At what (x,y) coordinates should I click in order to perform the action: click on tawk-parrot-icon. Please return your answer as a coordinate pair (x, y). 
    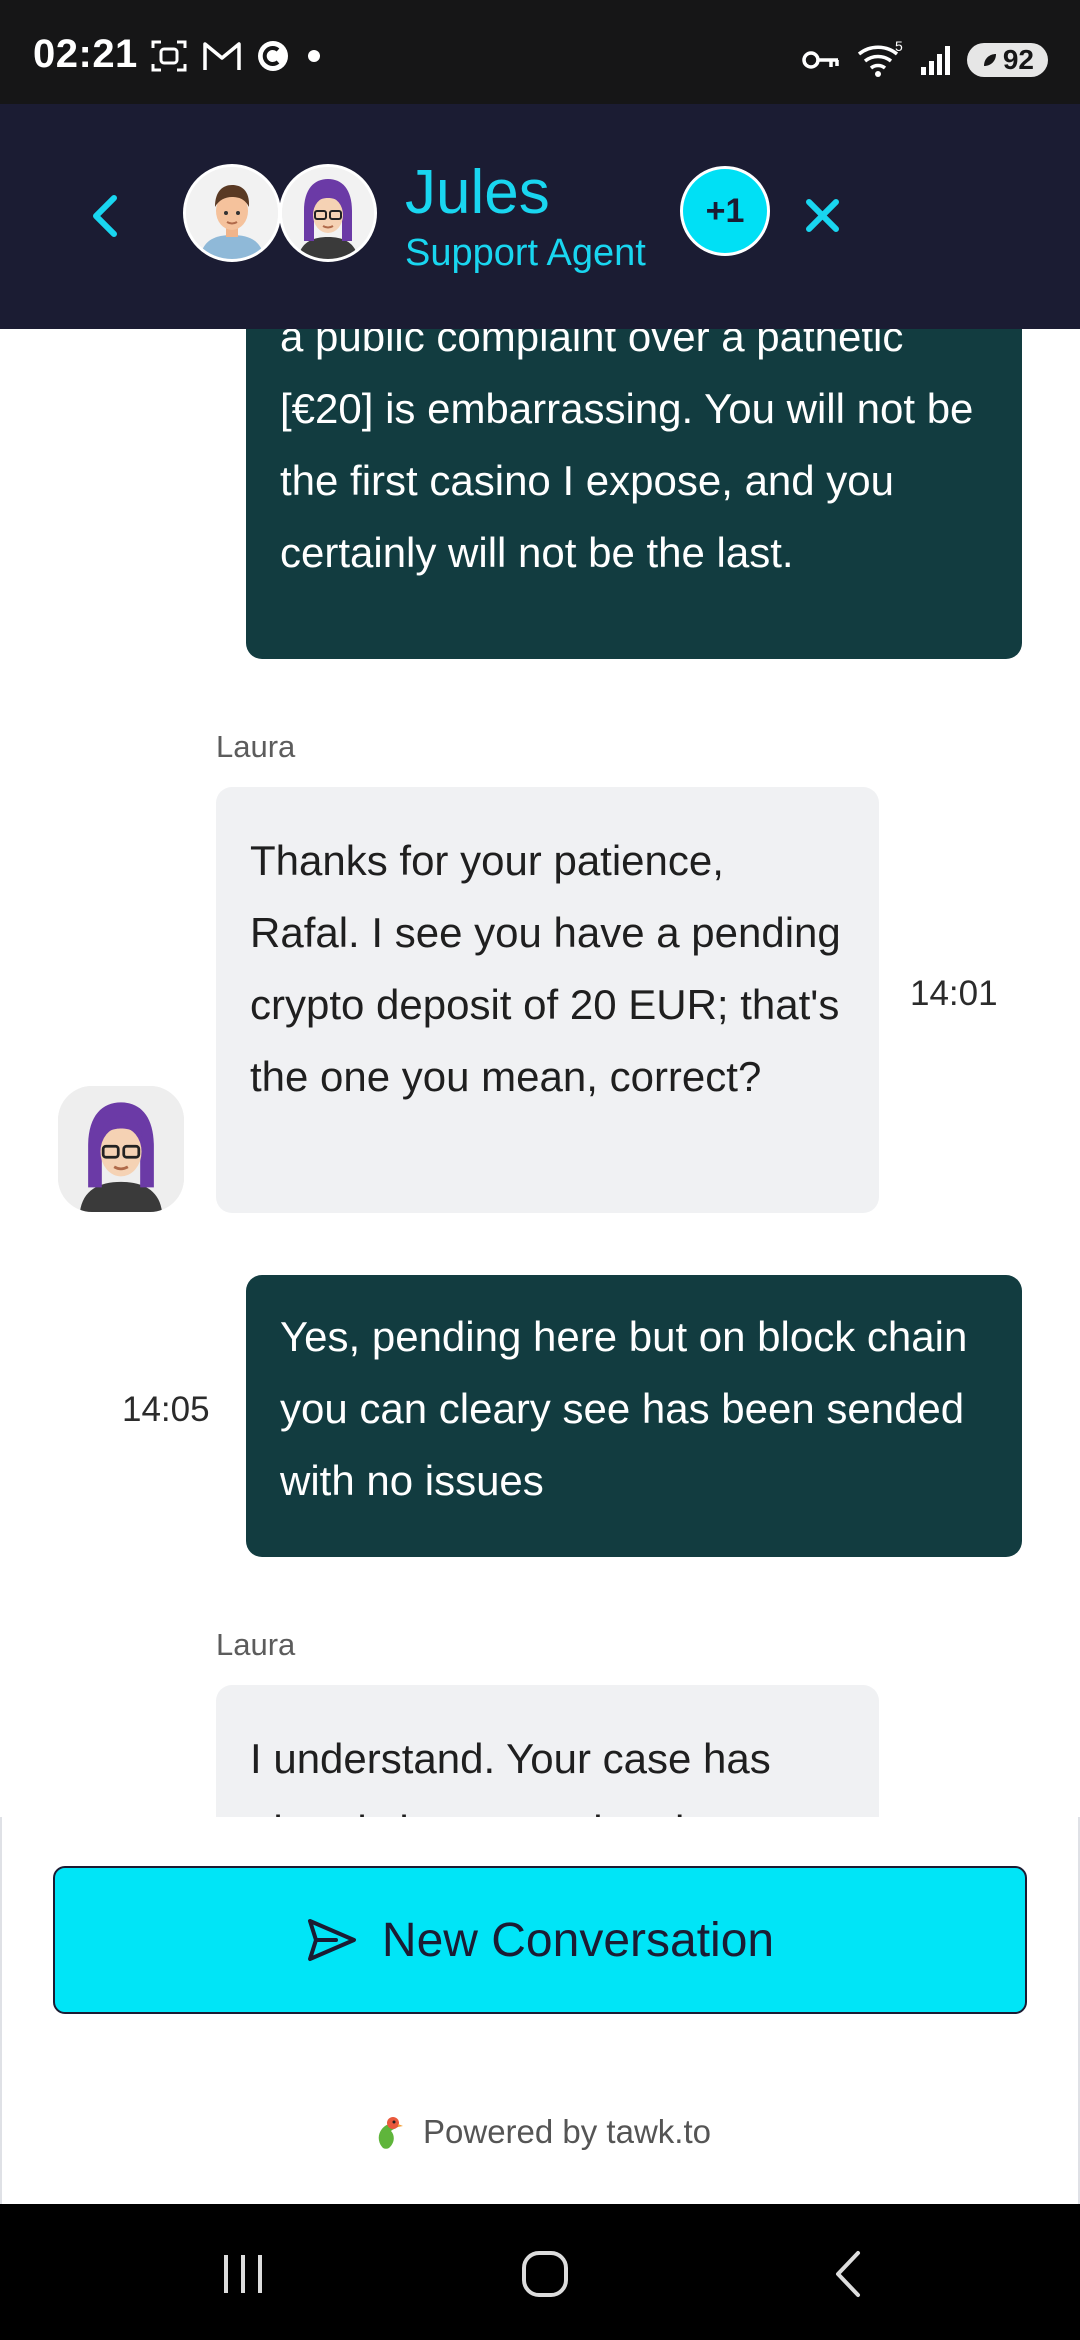
    Looking at the image, I should click on (390, 2133).